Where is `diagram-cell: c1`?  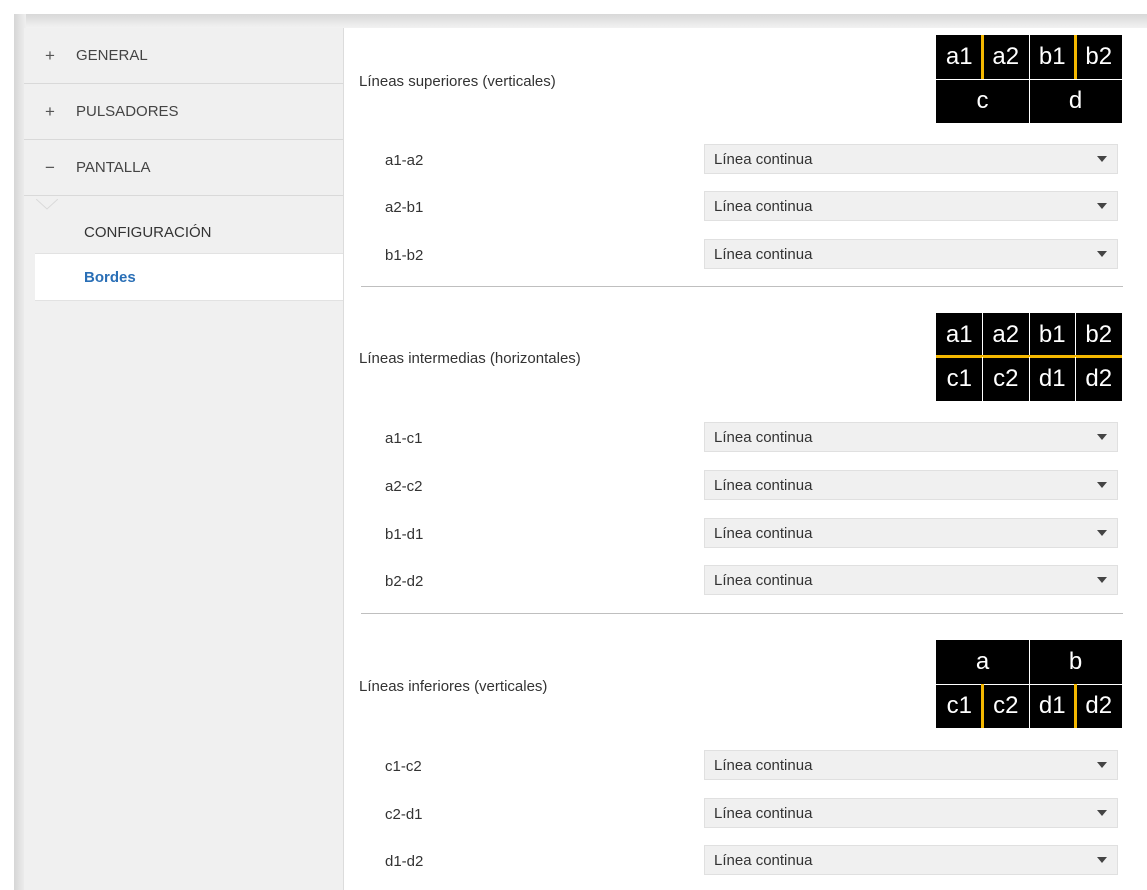
diagram-cell: c1 is located at coordinates (959, 378).